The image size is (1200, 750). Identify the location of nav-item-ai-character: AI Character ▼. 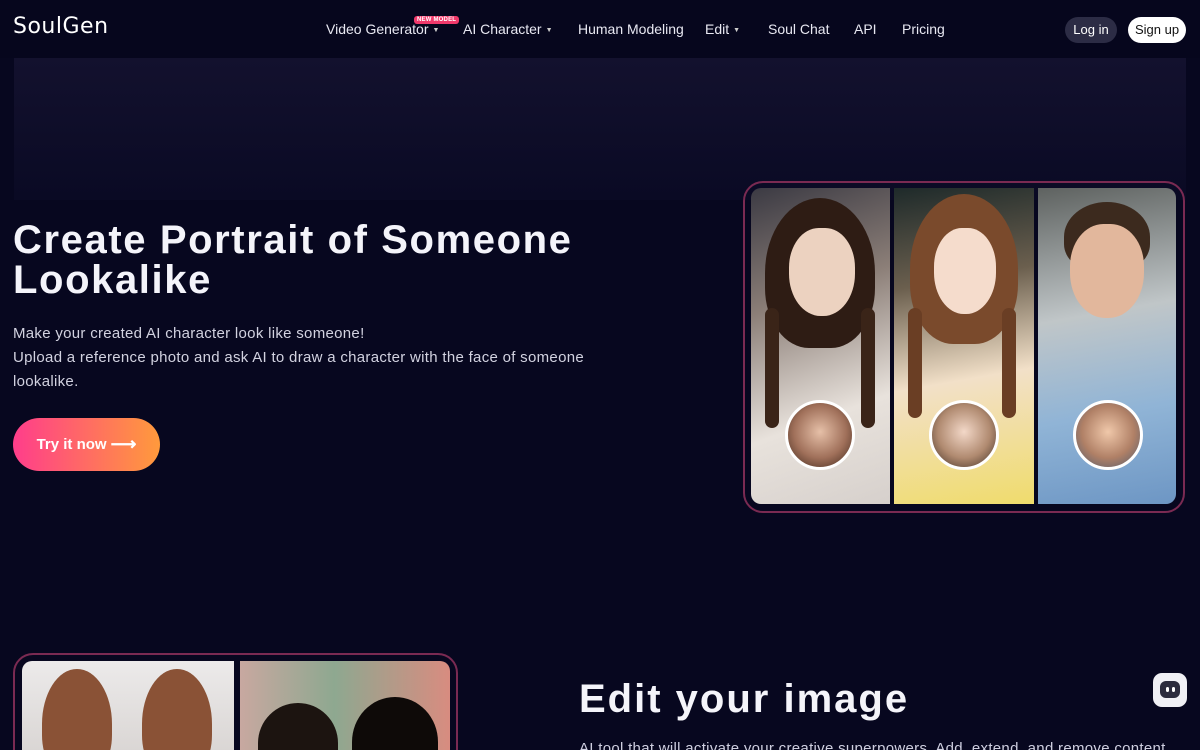
(508, 29).